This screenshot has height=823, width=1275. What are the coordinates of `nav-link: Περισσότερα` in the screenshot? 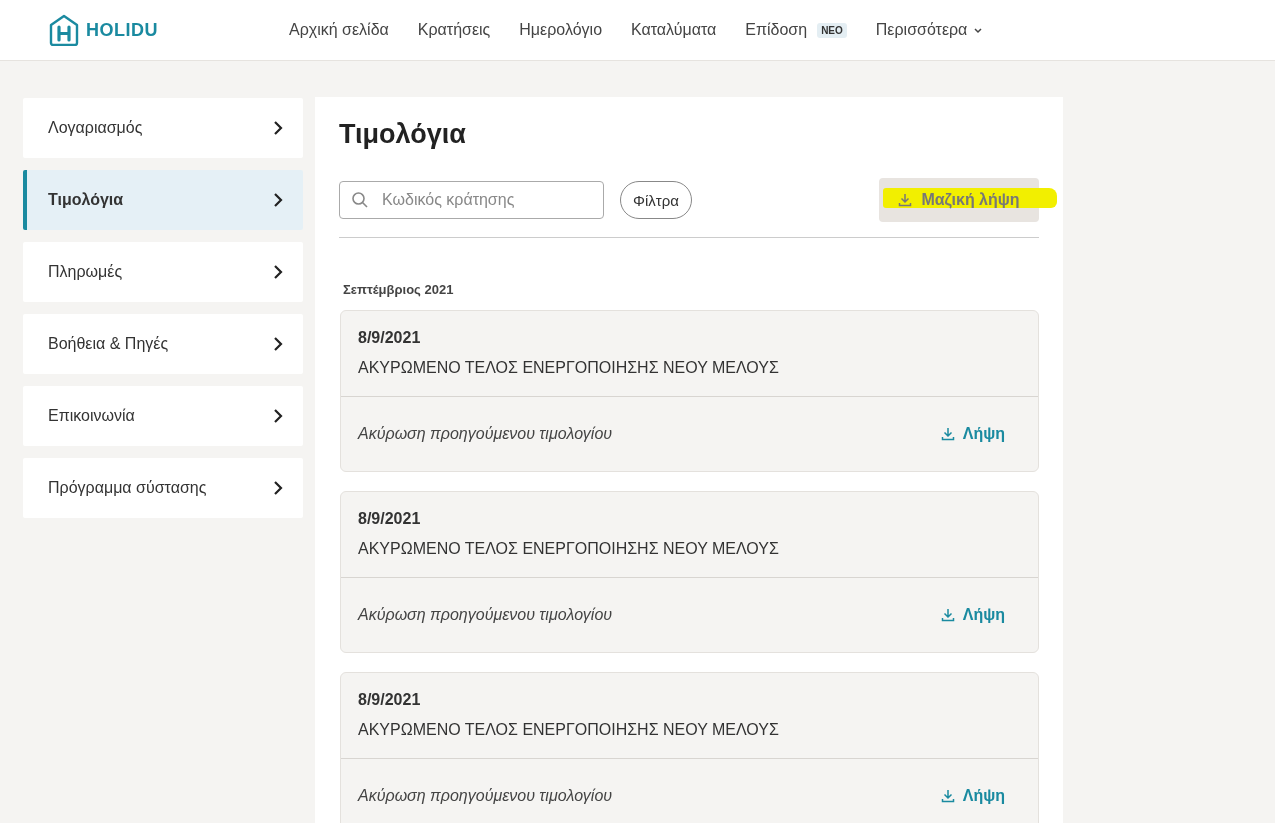 It's located at (929, 30).